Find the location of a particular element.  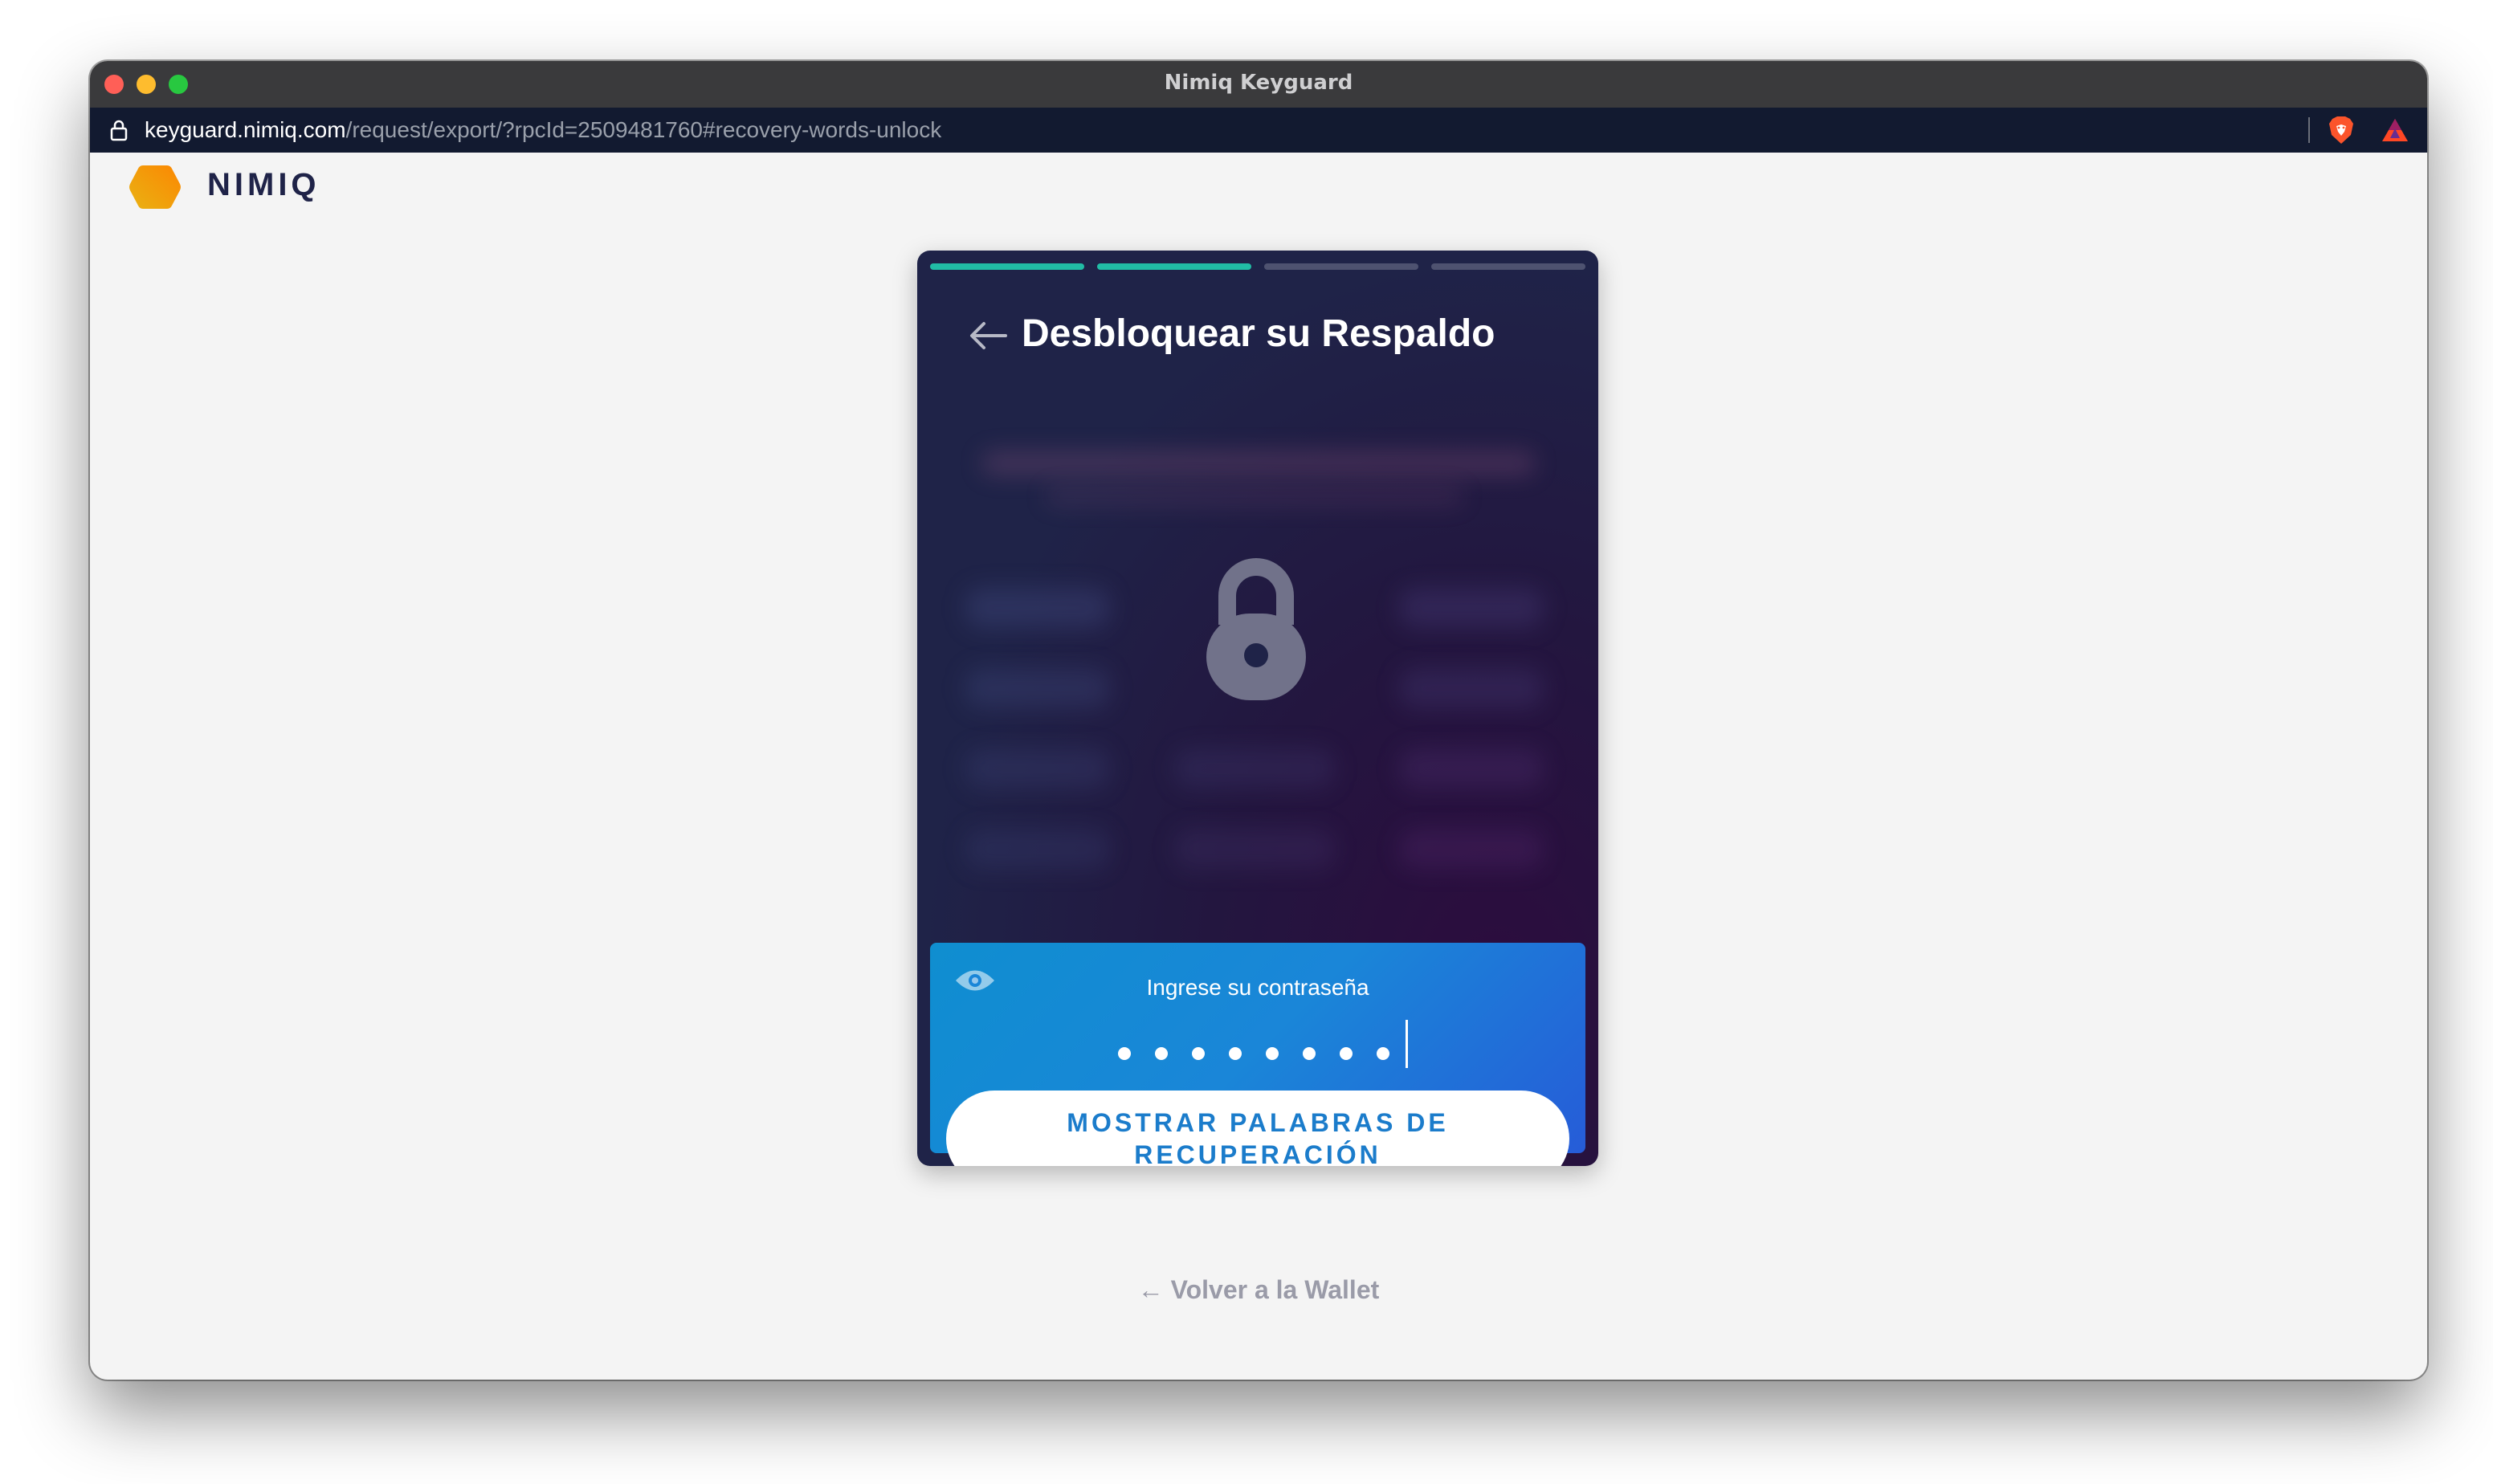

arrow-left-icon is located at coordinates (988, 336).